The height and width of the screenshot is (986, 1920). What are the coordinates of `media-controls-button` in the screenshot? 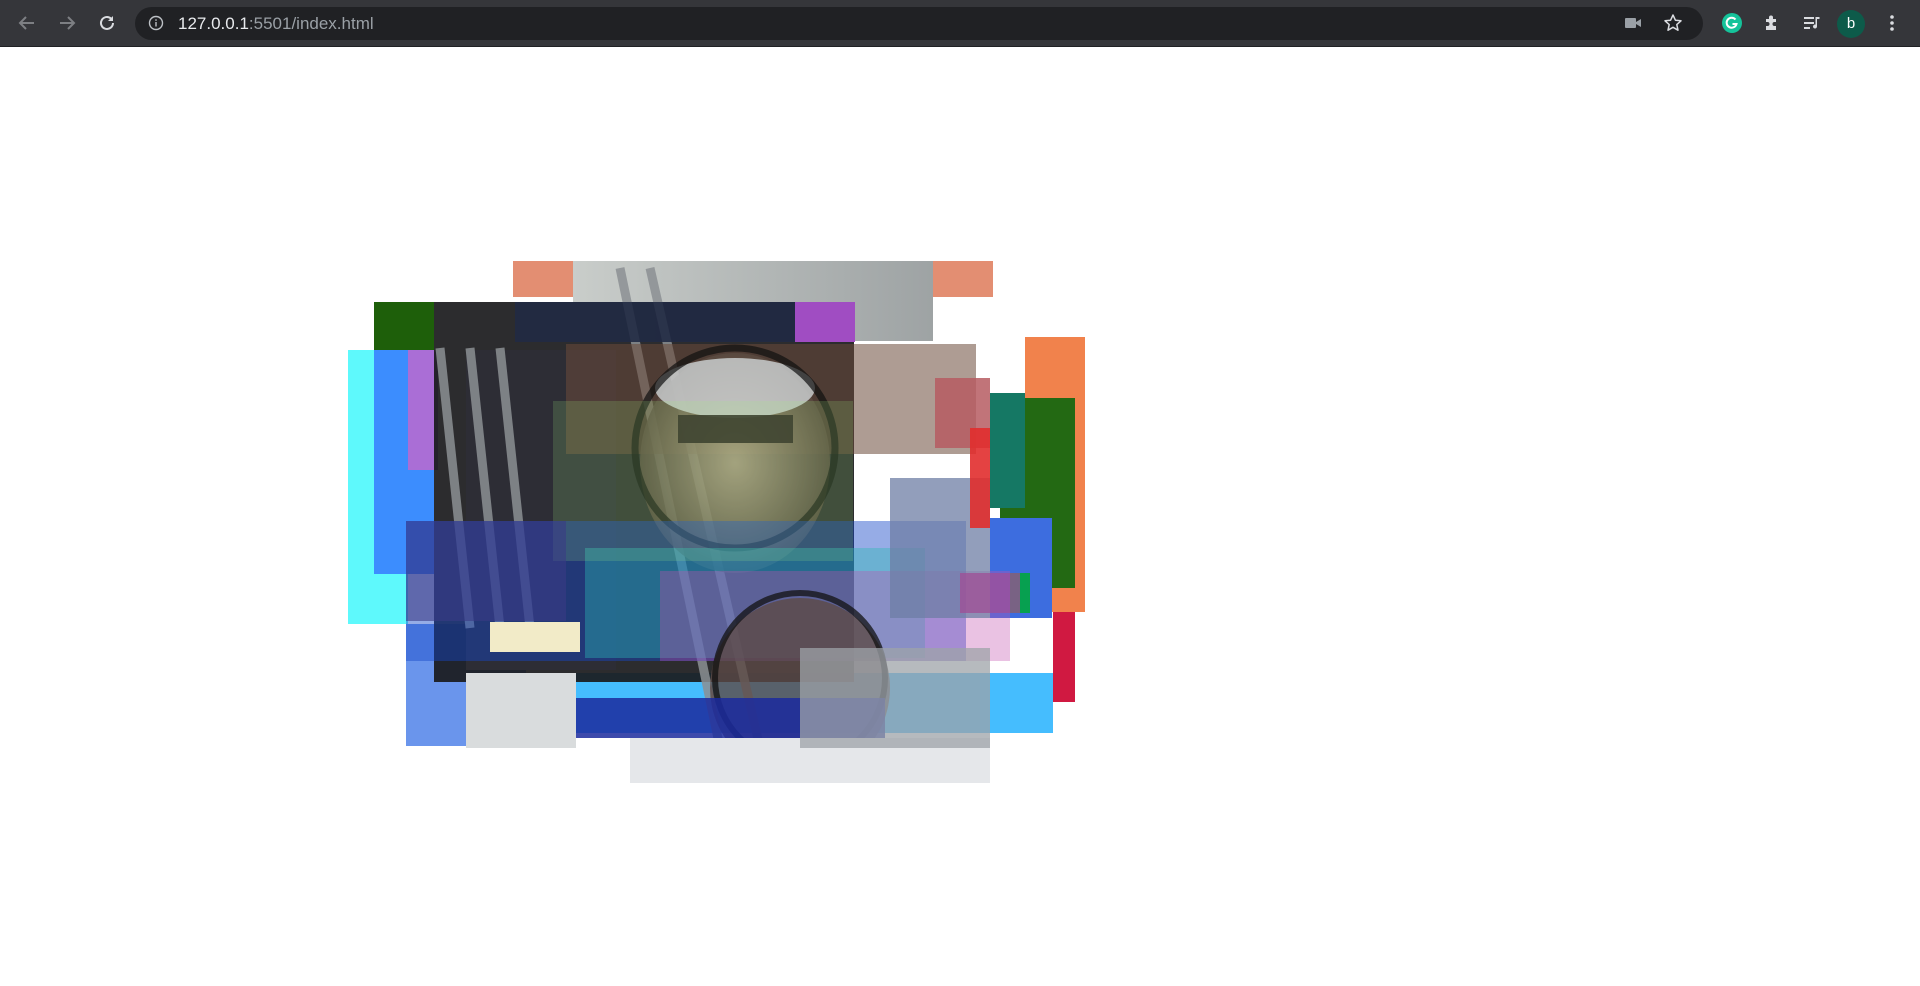 It's located at (1812, 23).